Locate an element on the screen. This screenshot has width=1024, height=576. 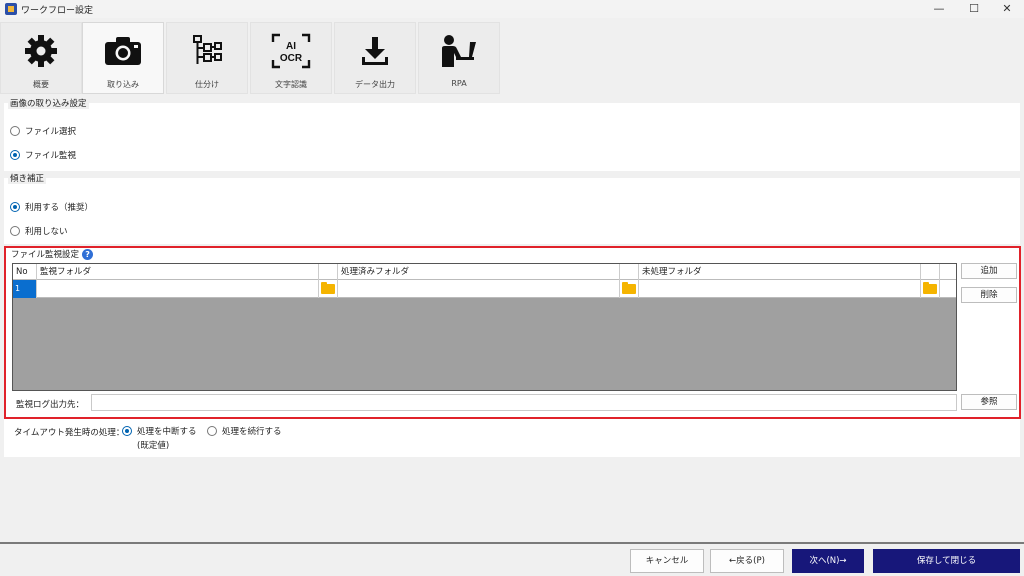
next-button: 次へ(N)→ is located at coordinates (828, 561).